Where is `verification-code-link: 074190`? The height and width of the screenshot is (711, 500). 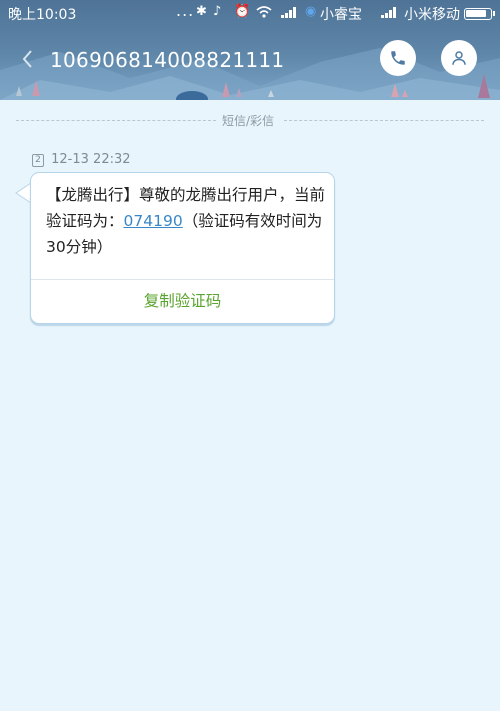
verification-code-link: 074190 is located at coordinates (153, 221).